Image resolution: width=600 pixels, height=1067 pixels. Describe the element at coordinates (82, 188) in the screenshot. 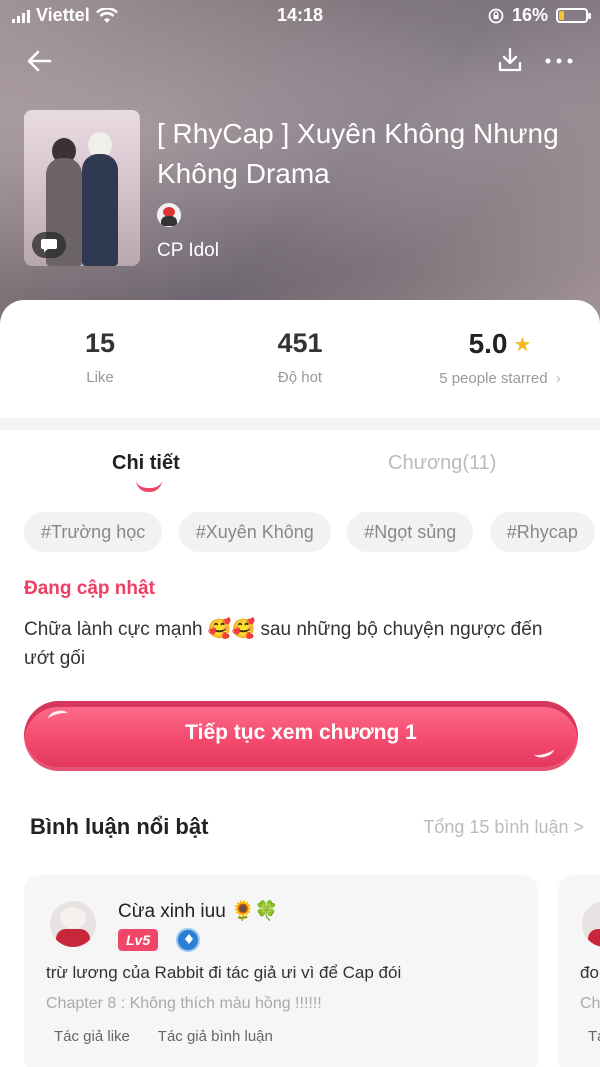

I see `book-cover` at that location.